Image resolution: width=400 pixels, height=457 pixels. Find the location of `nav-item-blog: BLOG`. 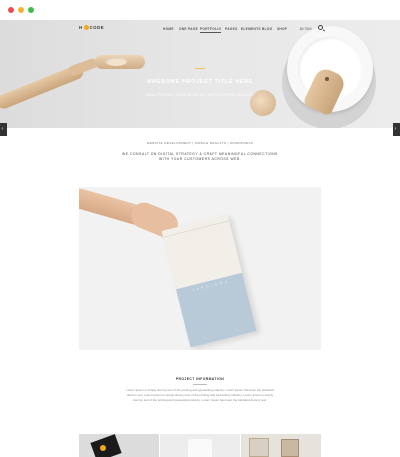

nav-item-blog: BLOG is located at coordinates (267, 29).